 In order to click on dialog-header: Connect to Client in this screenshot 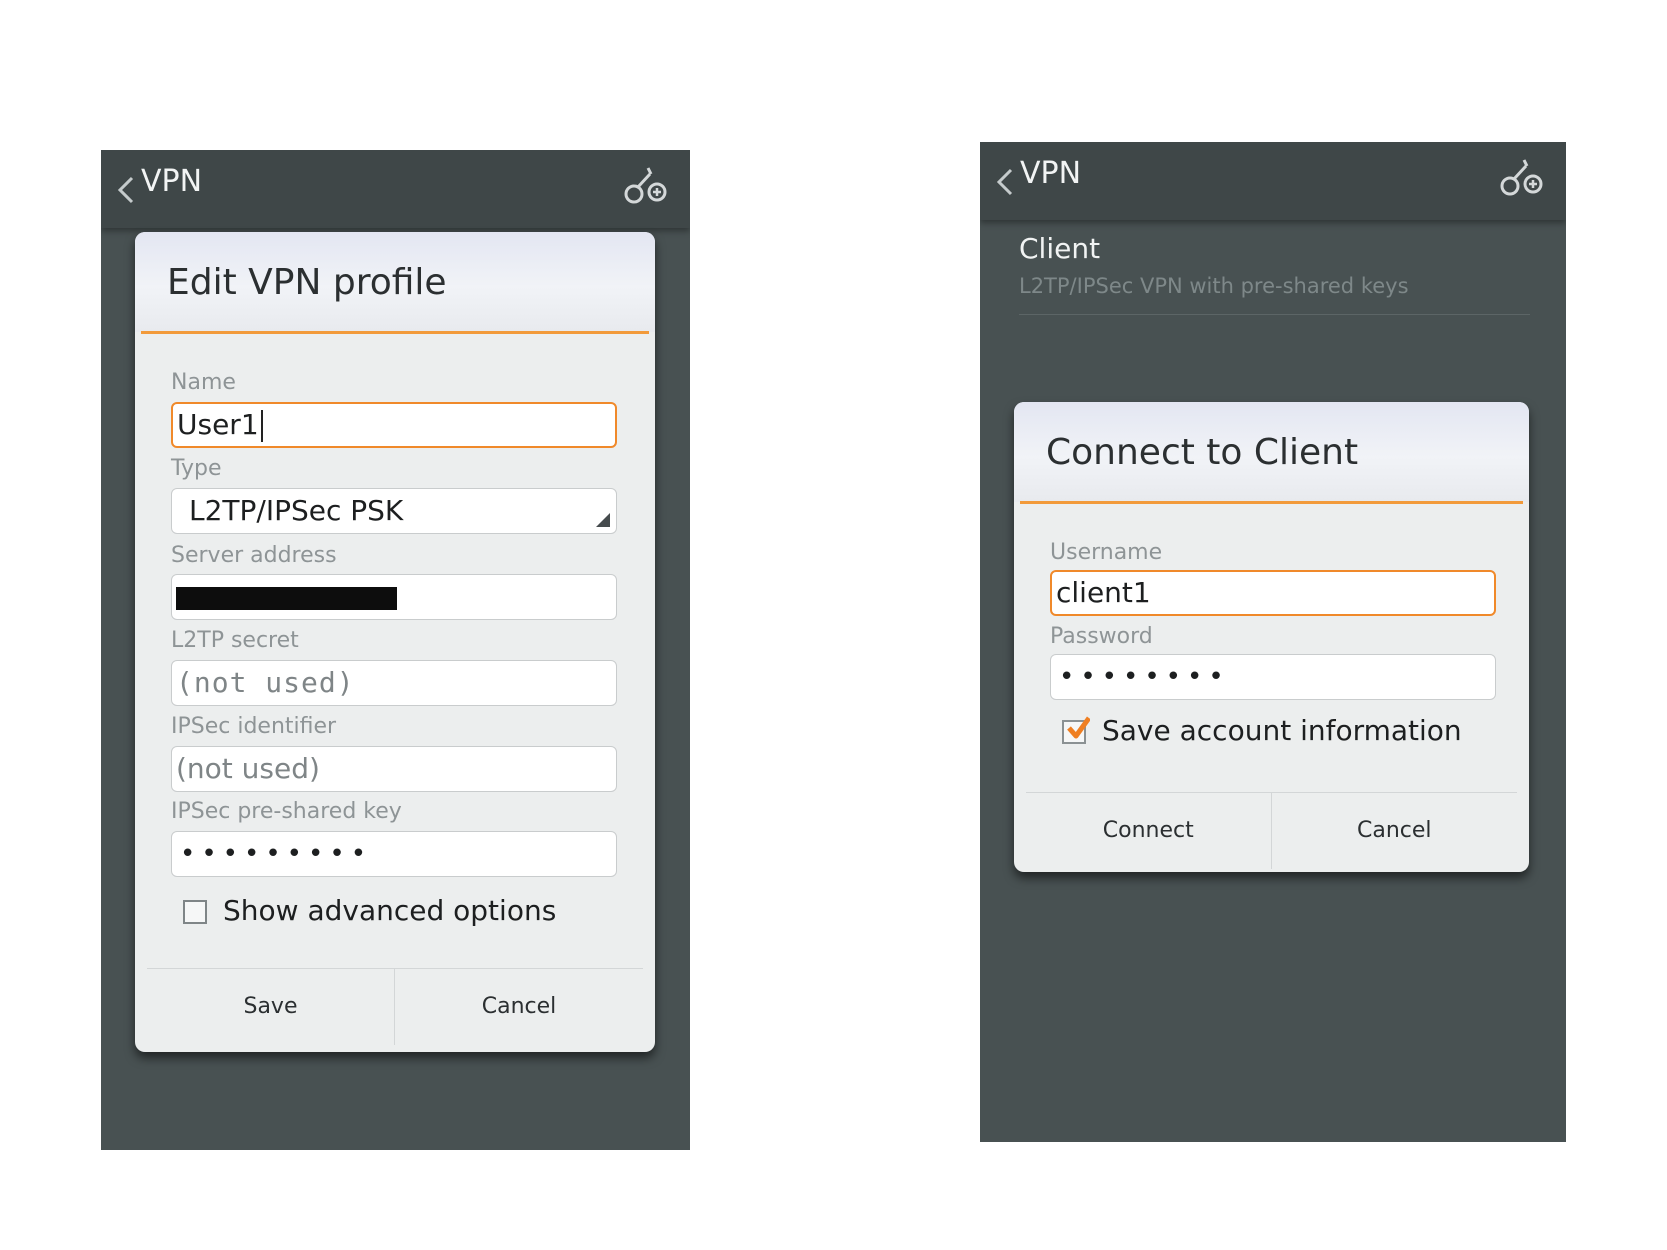, I will do `click(1271, 452)`.